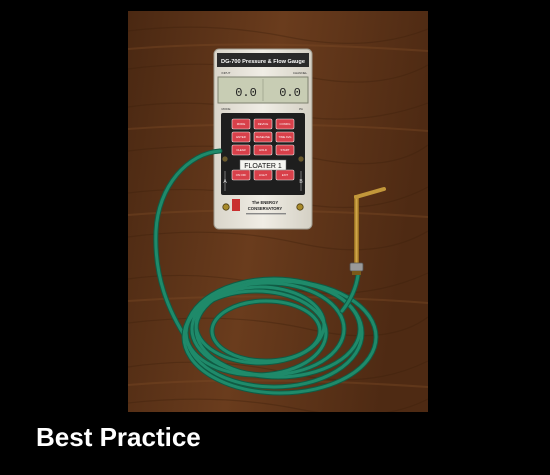 This screenshot has width=550, height=475. What do you see at coordinates (226, 73) in the screenshot?
I see `gauge-channel-a-header: INPUT` at bounding box center [226, 73].